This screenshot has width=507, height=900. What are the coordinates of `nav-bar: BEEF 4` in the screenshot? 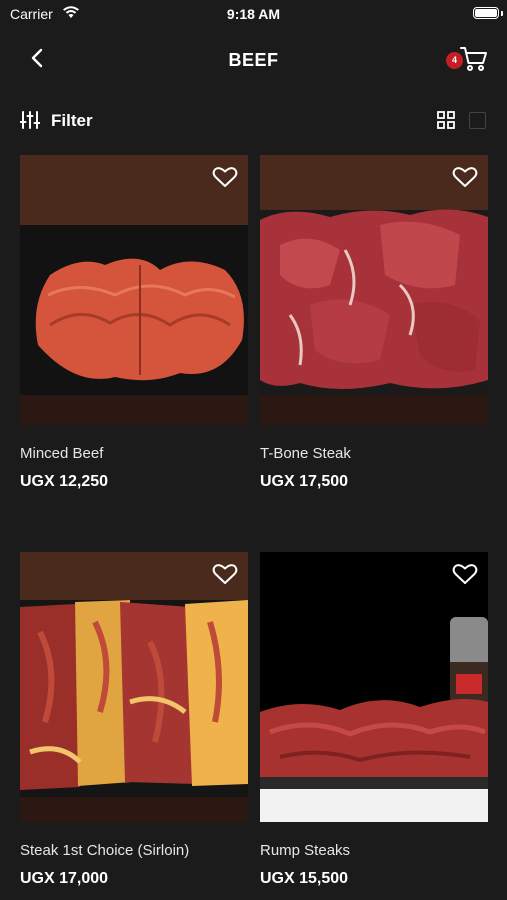 It's located at (253, 60).